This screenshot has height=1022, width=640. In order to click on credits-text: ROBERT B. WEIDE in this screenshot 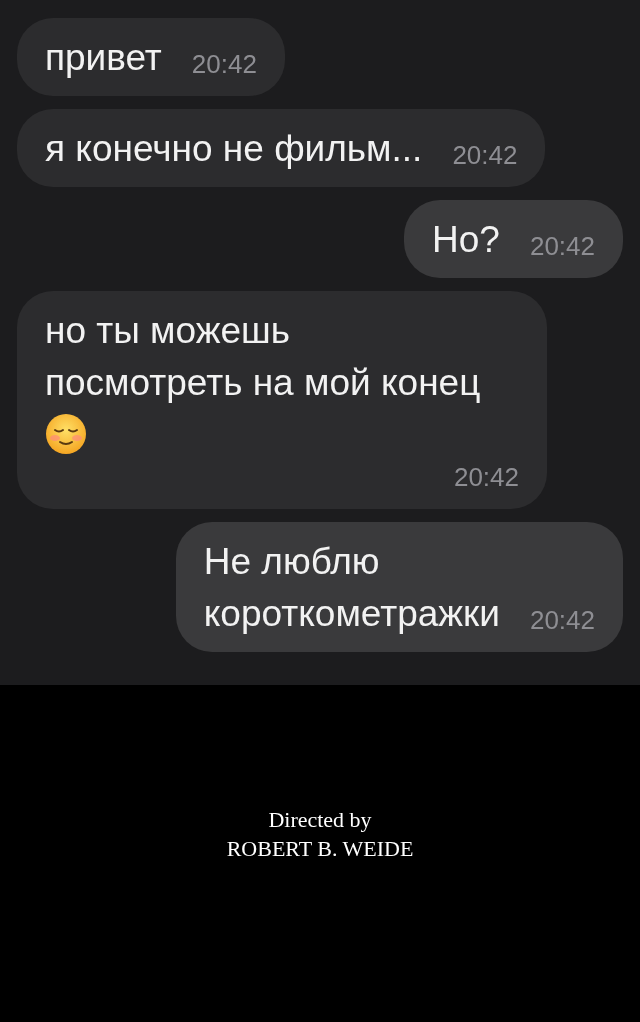, I will do `click(320, 848)`.